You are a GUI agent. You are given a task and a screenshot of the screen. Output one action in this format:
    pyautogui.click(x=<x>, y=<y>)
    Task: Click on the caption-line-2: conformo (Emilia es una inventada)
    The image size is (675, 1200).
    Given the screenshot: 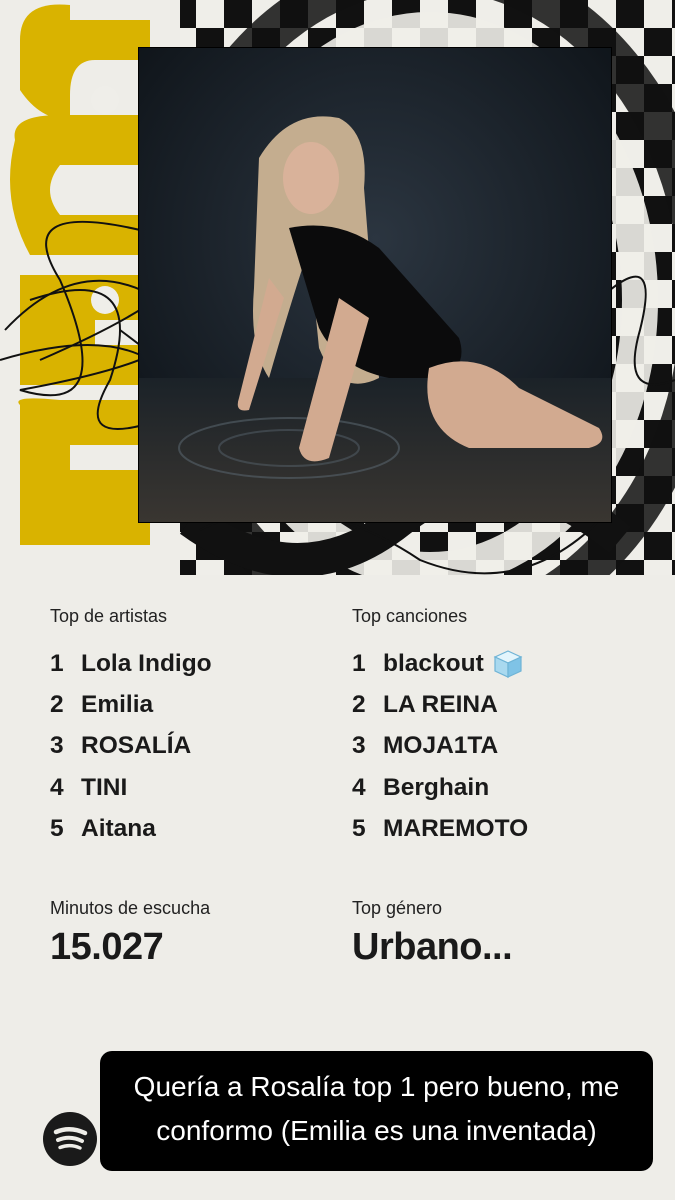 What is the action you would take?
    pyautogui.click(x=376, y=1130)
    